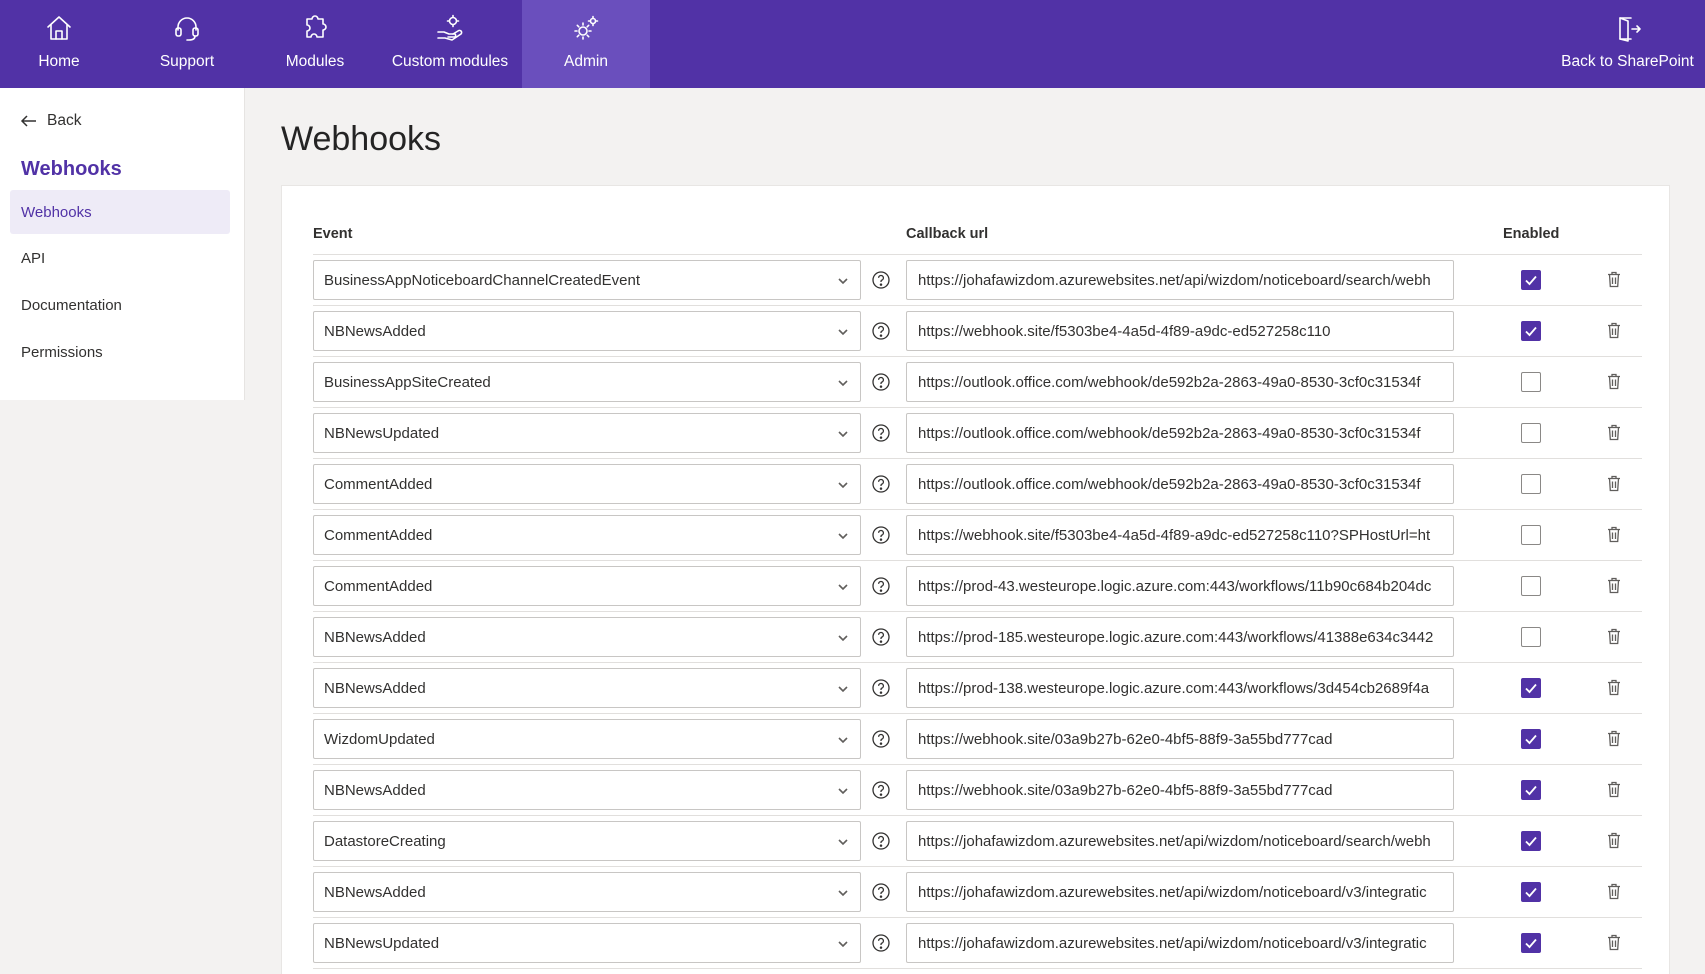  Describe the element at coordinates (120, 305) in the screenshot. I see `sidebar-item-documentation: Documentation` at that location.